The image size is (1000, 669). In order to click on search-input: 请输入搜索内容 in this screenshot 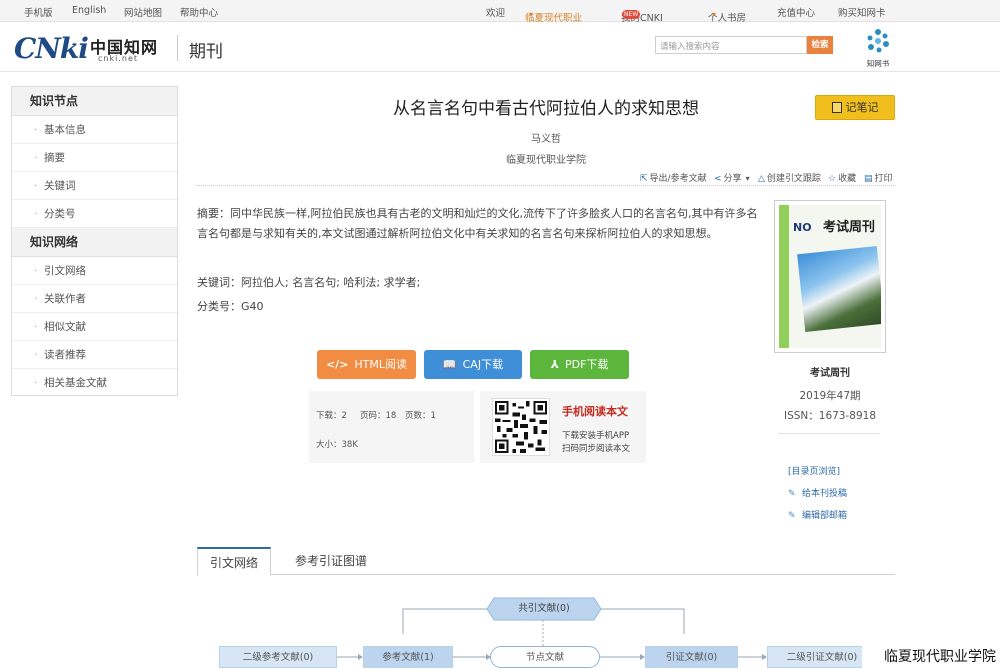, I will do `click(731, 45)`.